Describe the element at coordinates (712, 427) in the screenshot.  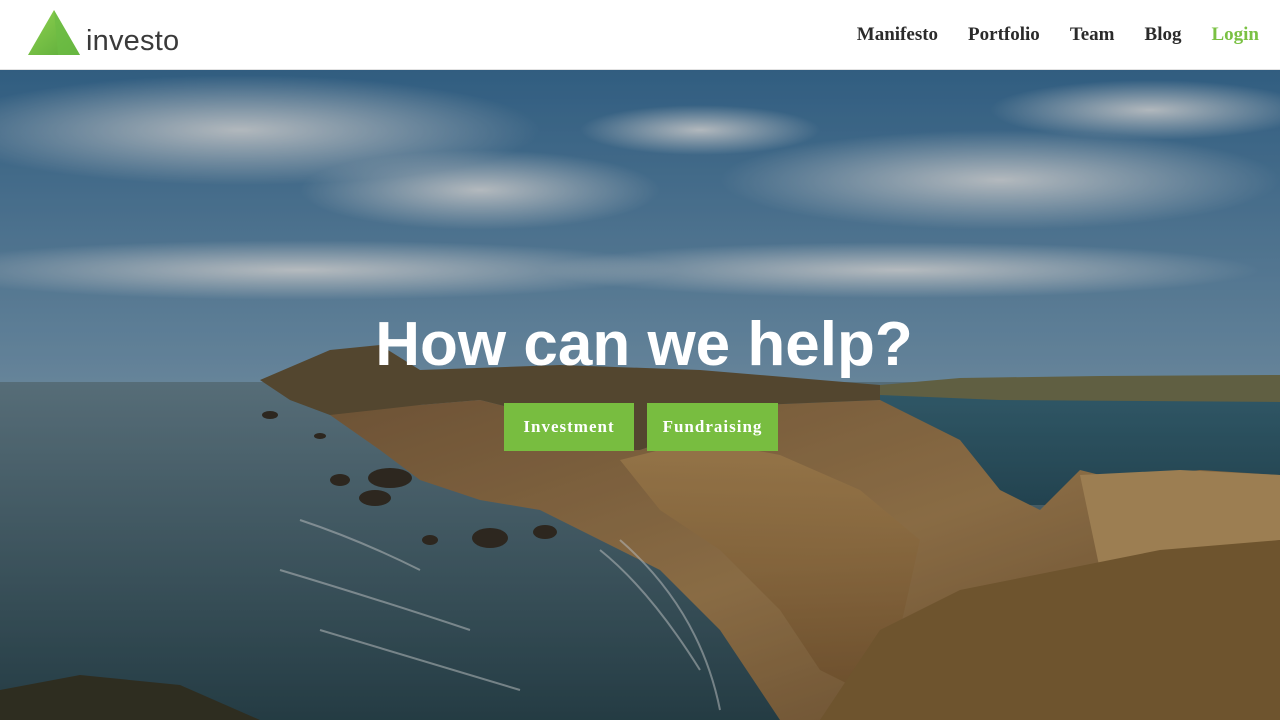
I see `fundraising-button: Fundraising` at that location.